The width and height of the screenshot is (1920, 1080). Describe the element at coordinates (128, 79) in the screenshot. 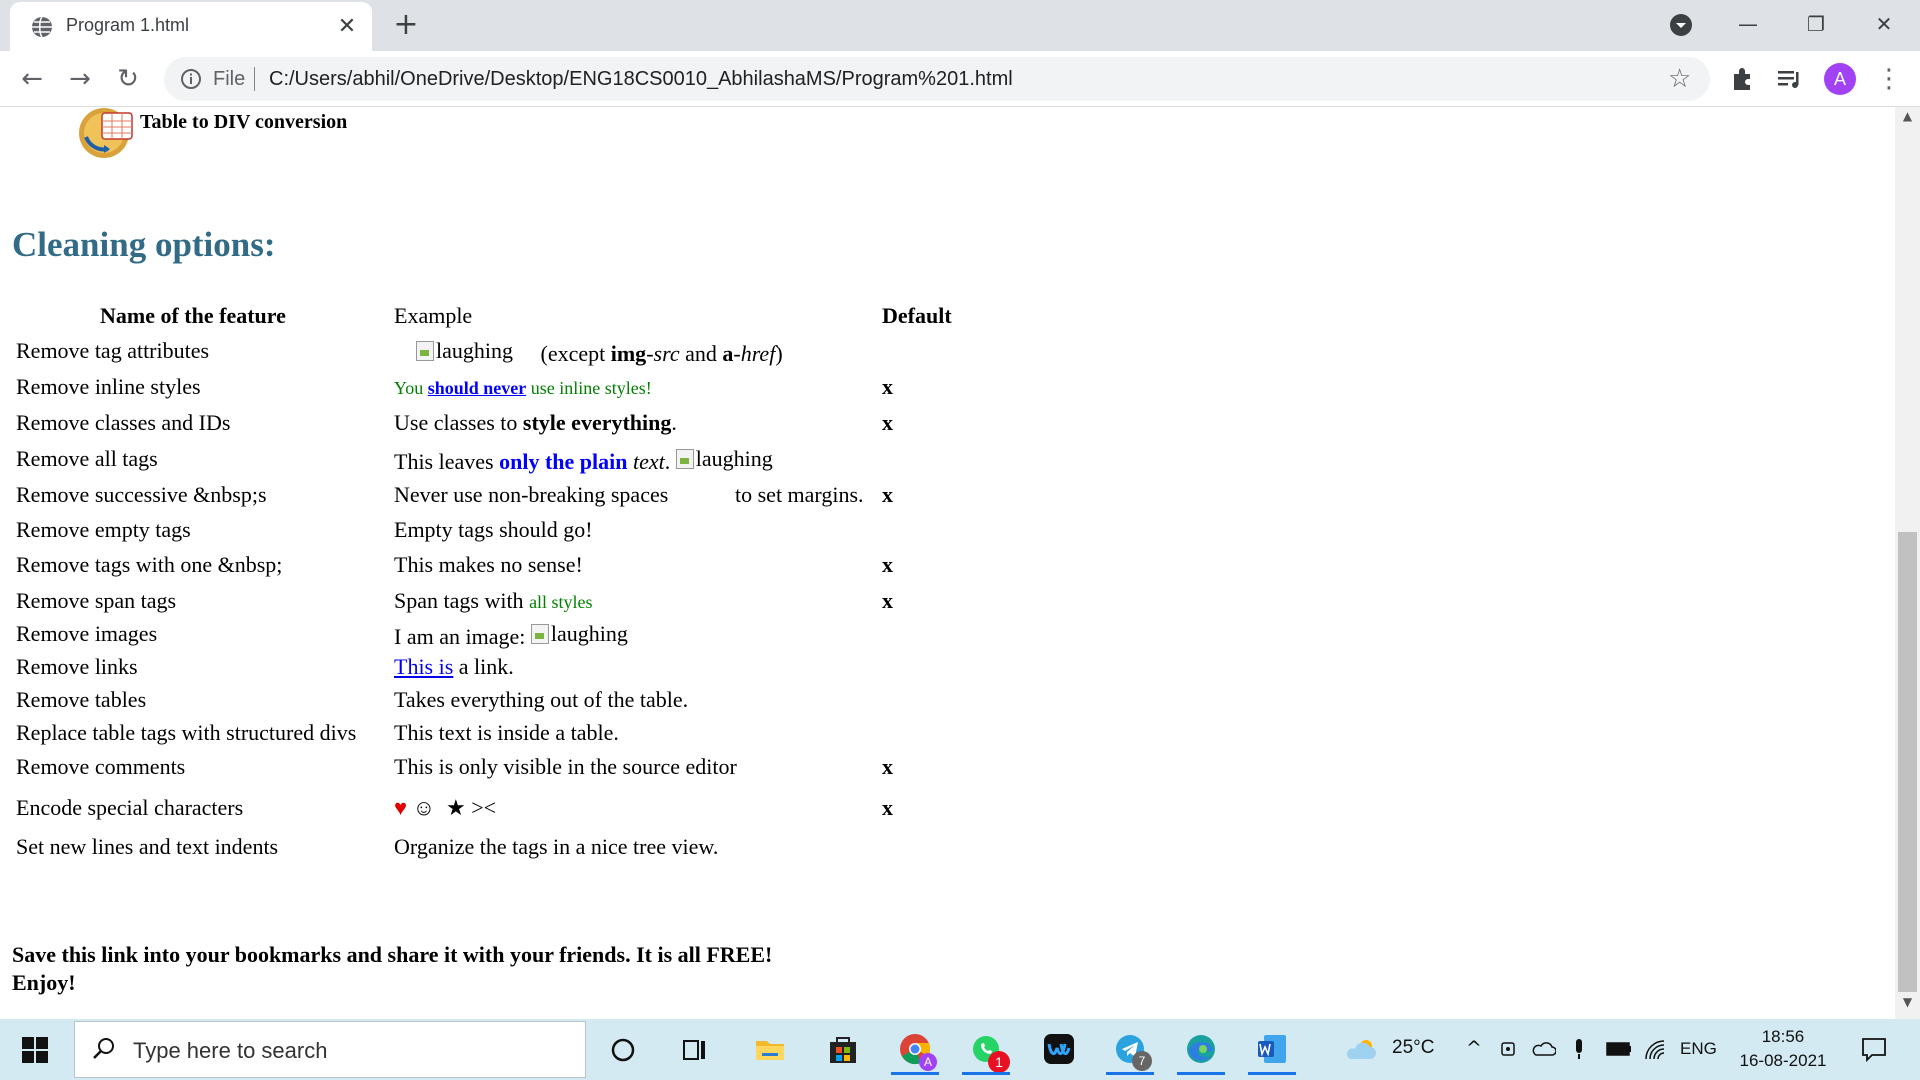

I see `reload-button: ↻` at that location.